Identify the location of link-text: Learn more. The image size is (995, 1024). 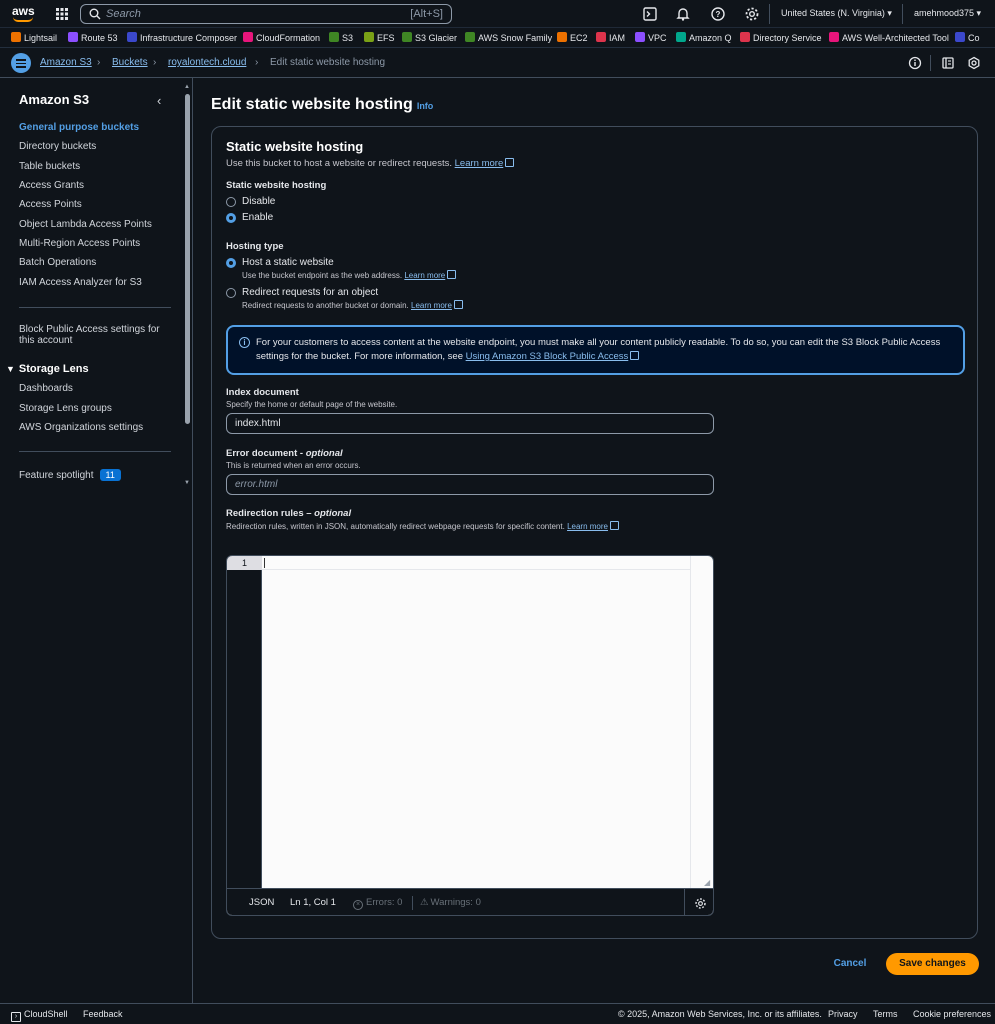
(425, 275).